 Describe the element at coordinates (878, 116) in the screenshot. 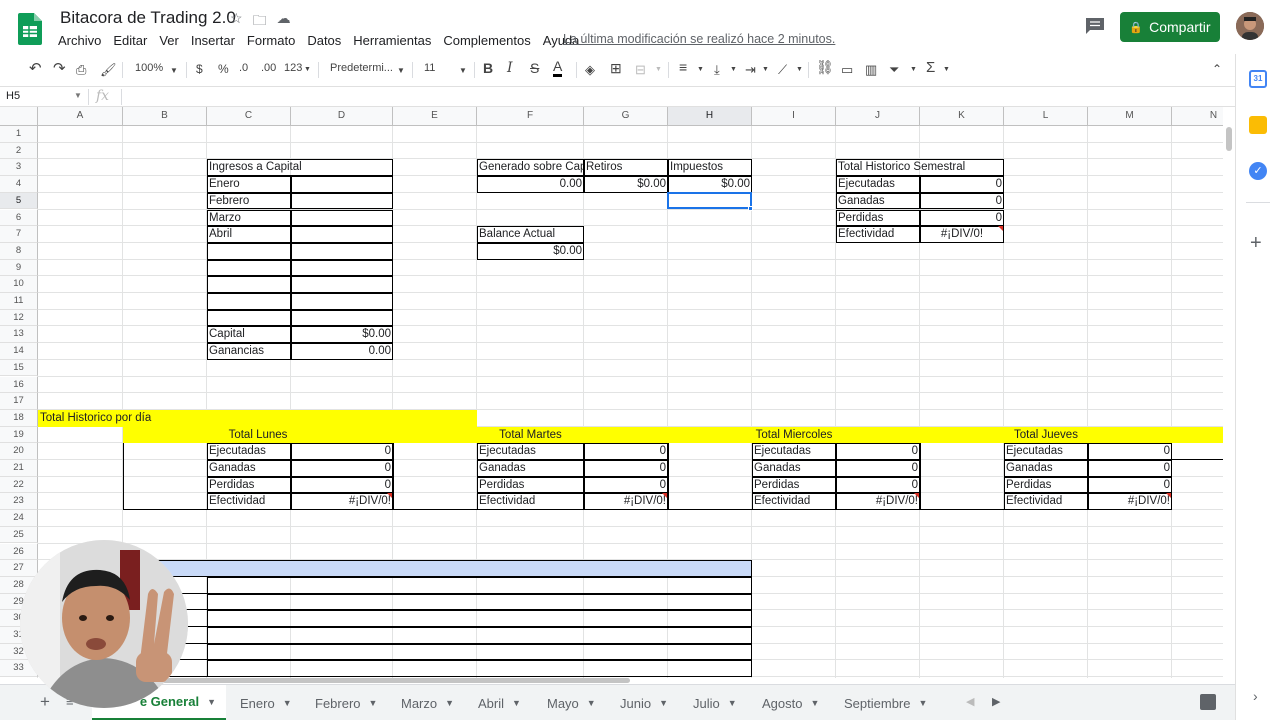

I see `column-header: J` at that location.